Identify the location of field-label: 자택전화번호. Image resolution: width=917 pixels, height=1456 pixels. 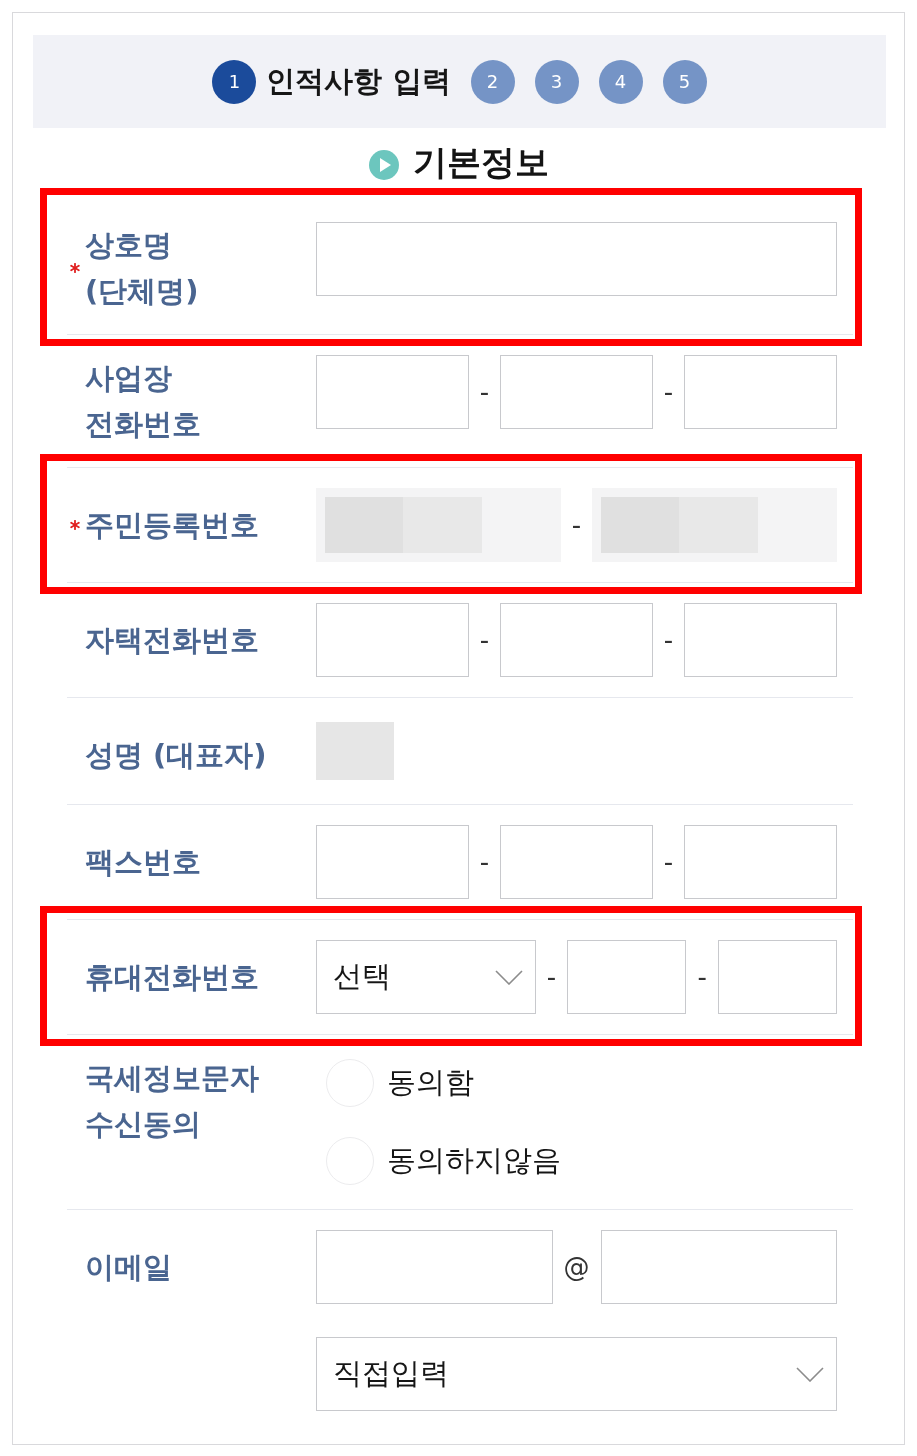
(172, 640).